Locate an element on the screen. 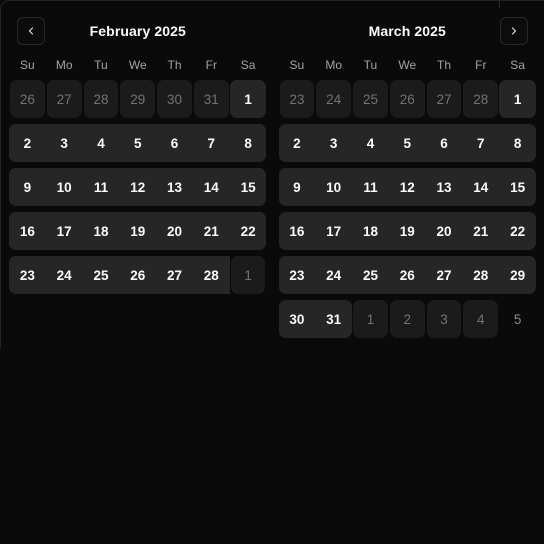 This screenshot has height=544, width=544. weekday-label: Su is located at coordinates (297, 65).